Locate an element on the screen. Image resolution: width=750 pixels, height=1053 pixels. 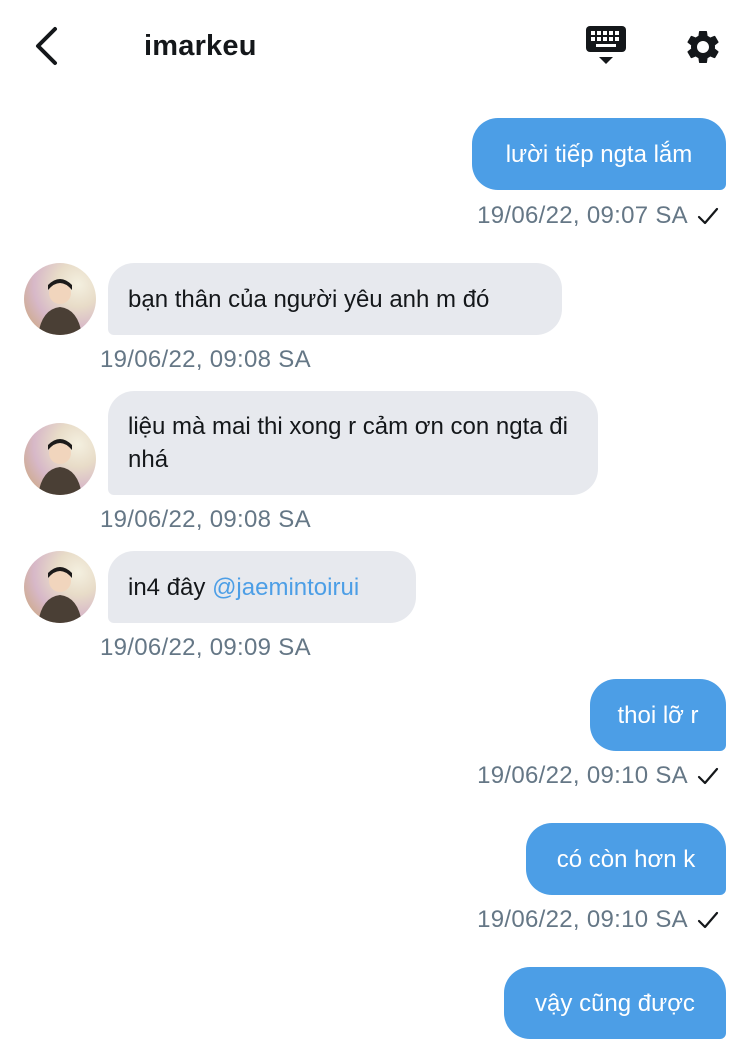
message-text: in4 đây @jaemintoirui is located at coordinates (243, 587).